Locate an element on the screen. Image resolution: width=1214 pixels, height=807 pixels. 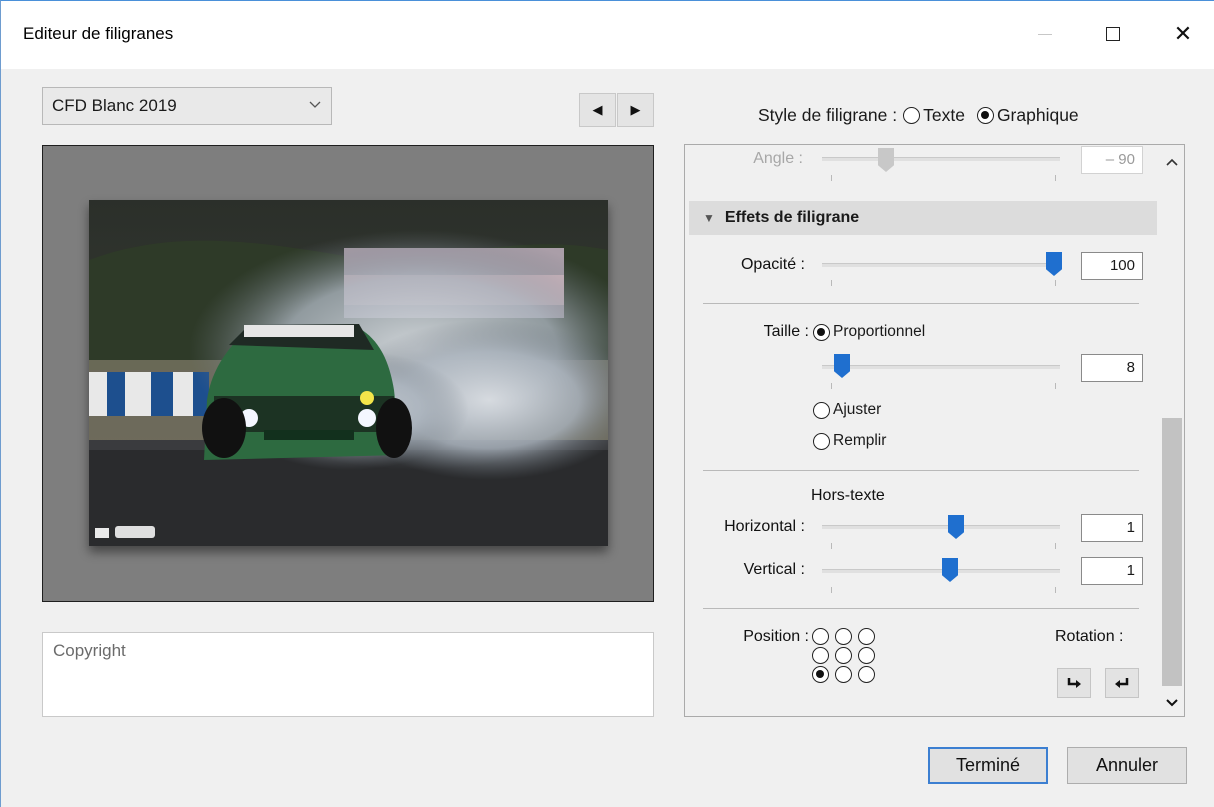
position-middle-left is located at coordinates (820, 655).